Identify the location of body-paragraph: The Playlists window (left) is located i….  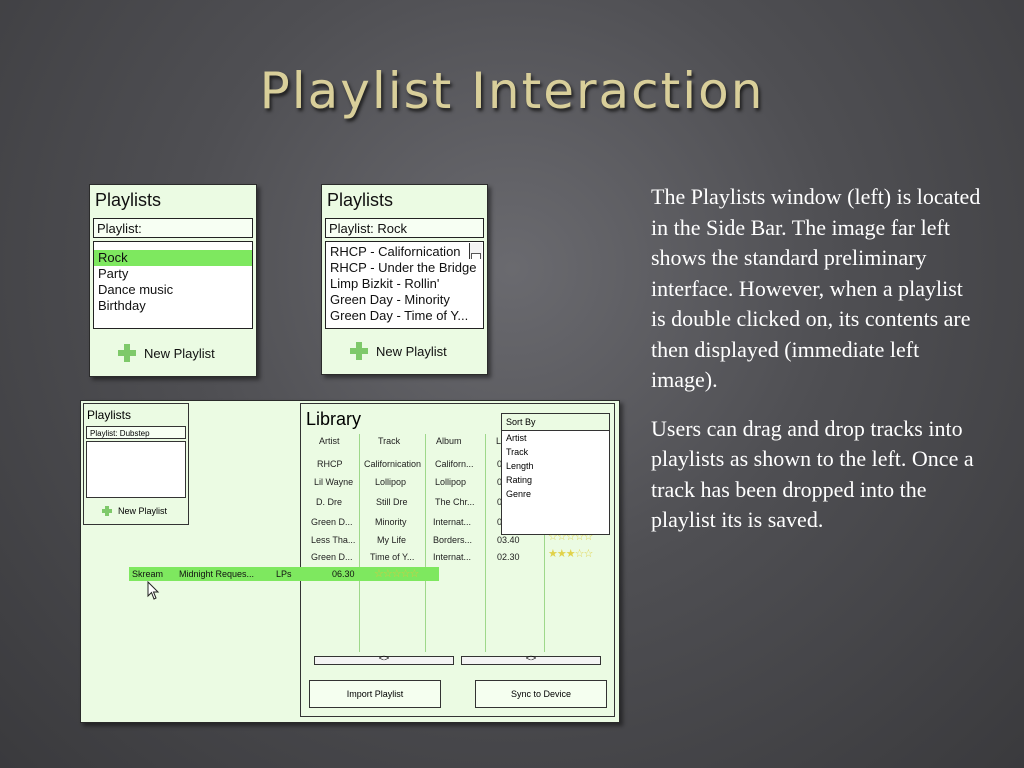
(816, 288).